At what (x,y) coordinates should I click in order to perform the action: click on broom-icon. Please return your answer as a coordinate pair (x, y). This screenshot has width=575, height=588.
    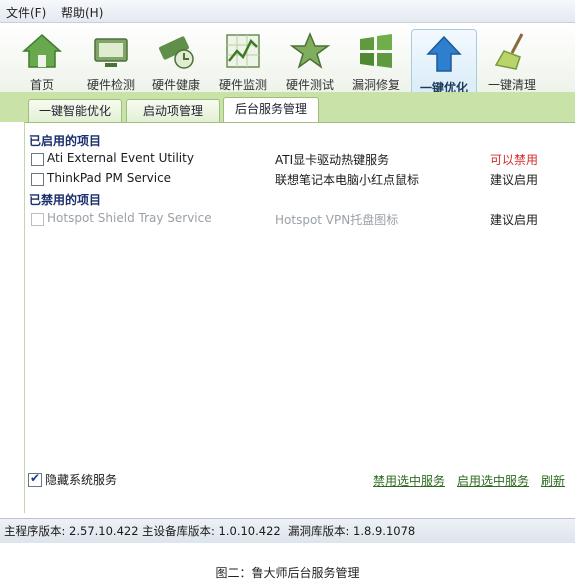
    Looking at the image, I should click on (509, 51).